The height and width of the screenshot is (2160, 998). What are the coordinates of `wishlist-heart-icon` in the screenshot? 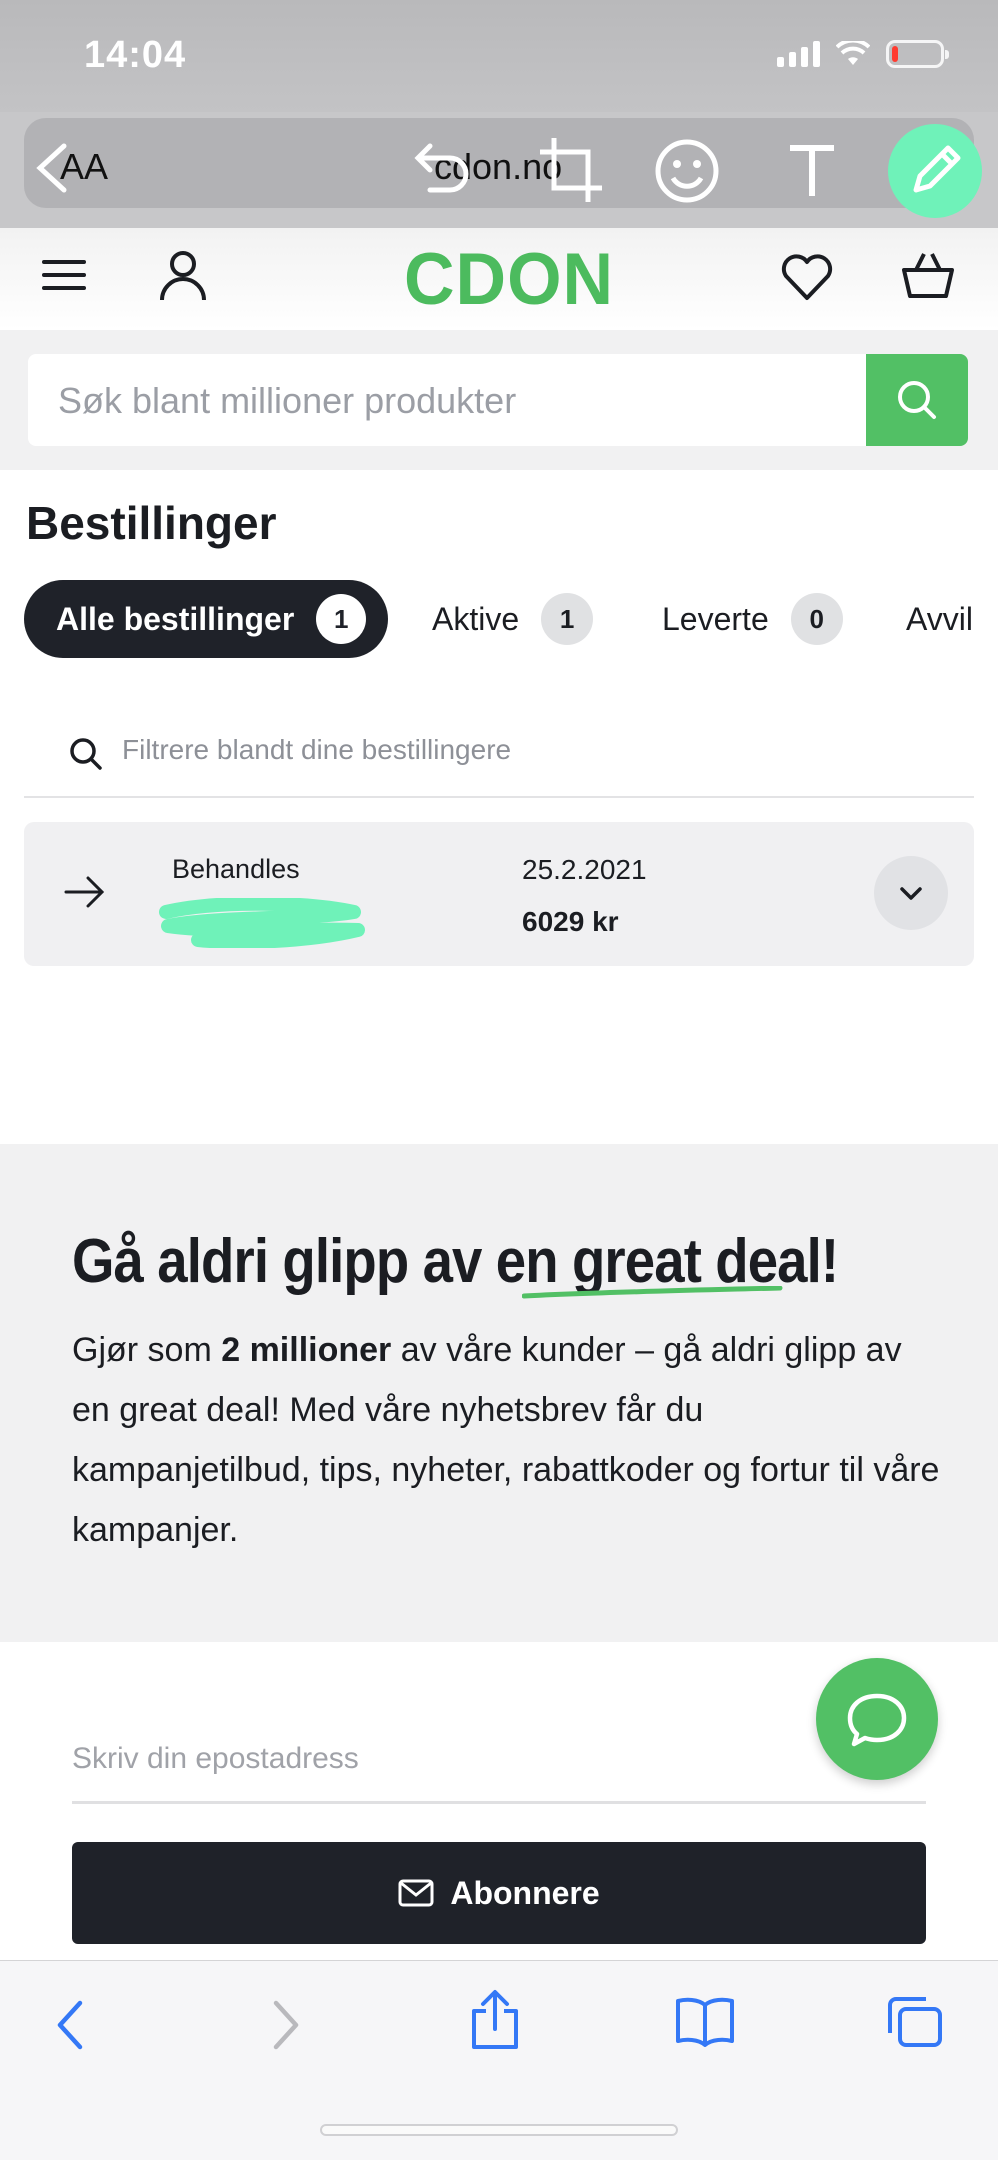 It's located at (807, 277).